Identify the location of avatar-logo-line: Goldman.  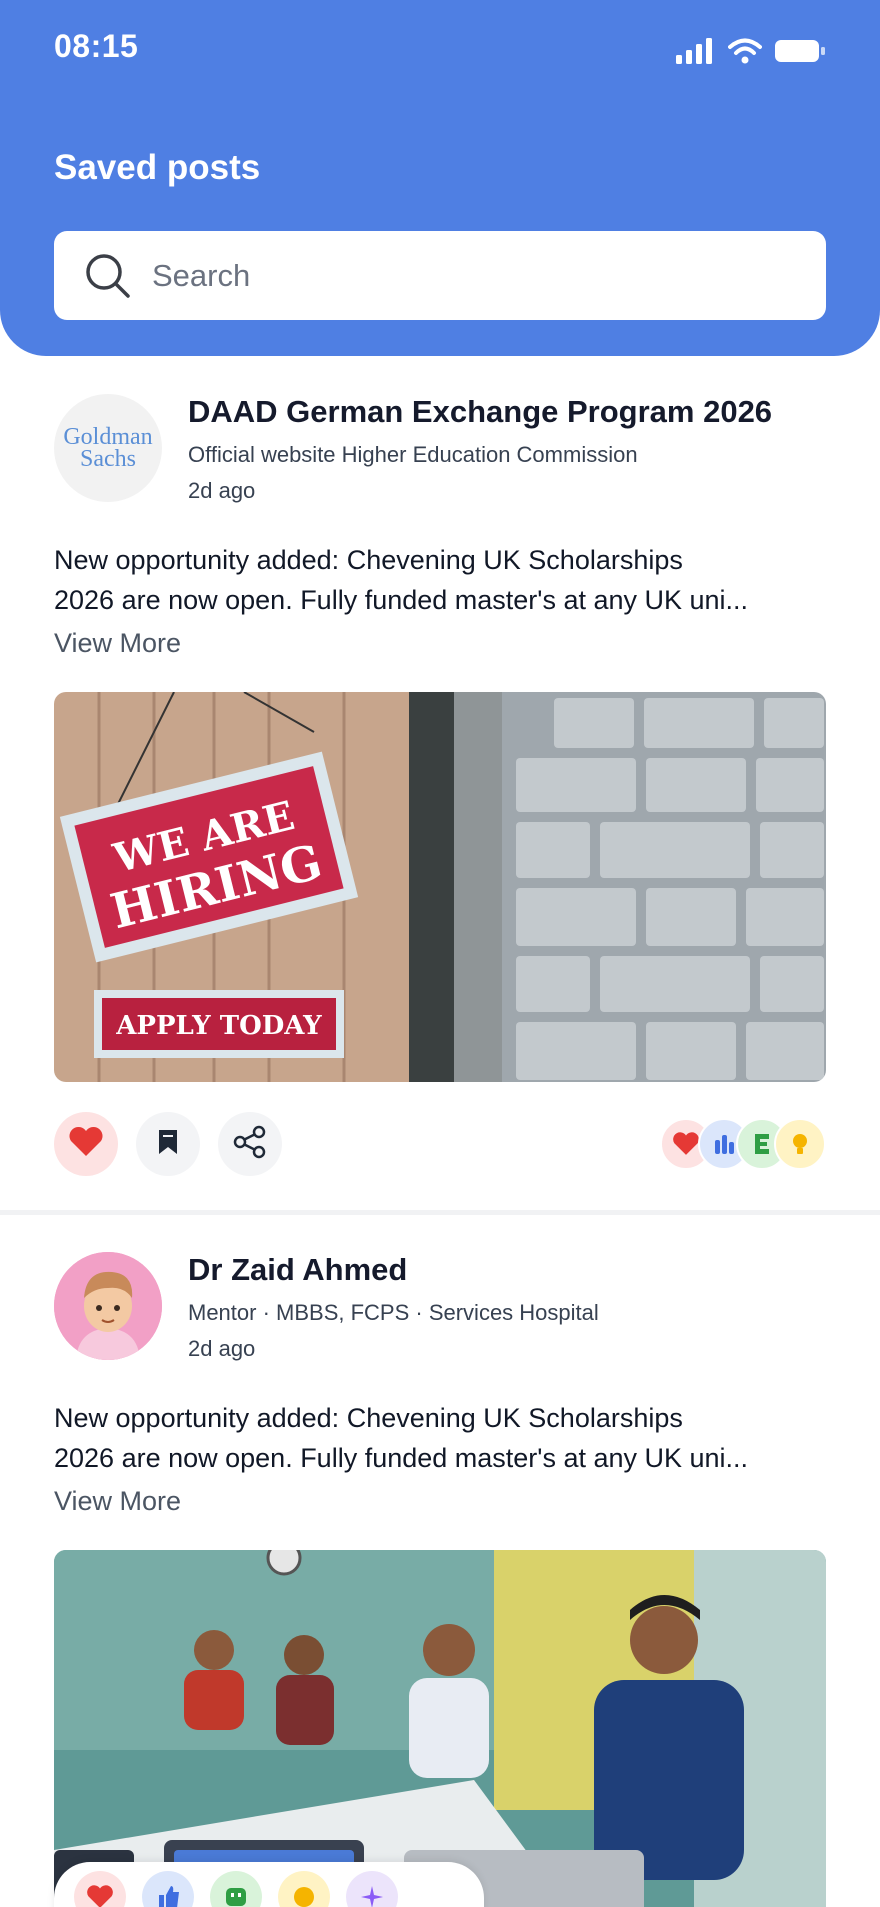
(108, 437).